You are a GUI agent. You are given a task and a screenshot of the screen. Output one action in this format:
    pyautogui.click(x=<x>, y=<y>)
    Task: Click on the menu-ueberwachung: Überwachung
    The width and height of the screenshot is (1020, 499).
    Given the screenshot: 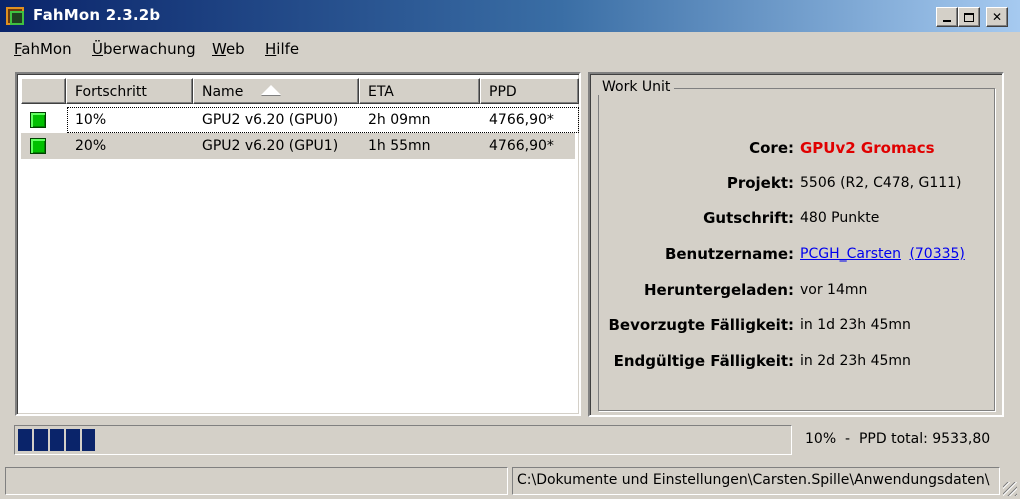 What is the action you would take?
    pyautogui.click(x=144, y=49)
    